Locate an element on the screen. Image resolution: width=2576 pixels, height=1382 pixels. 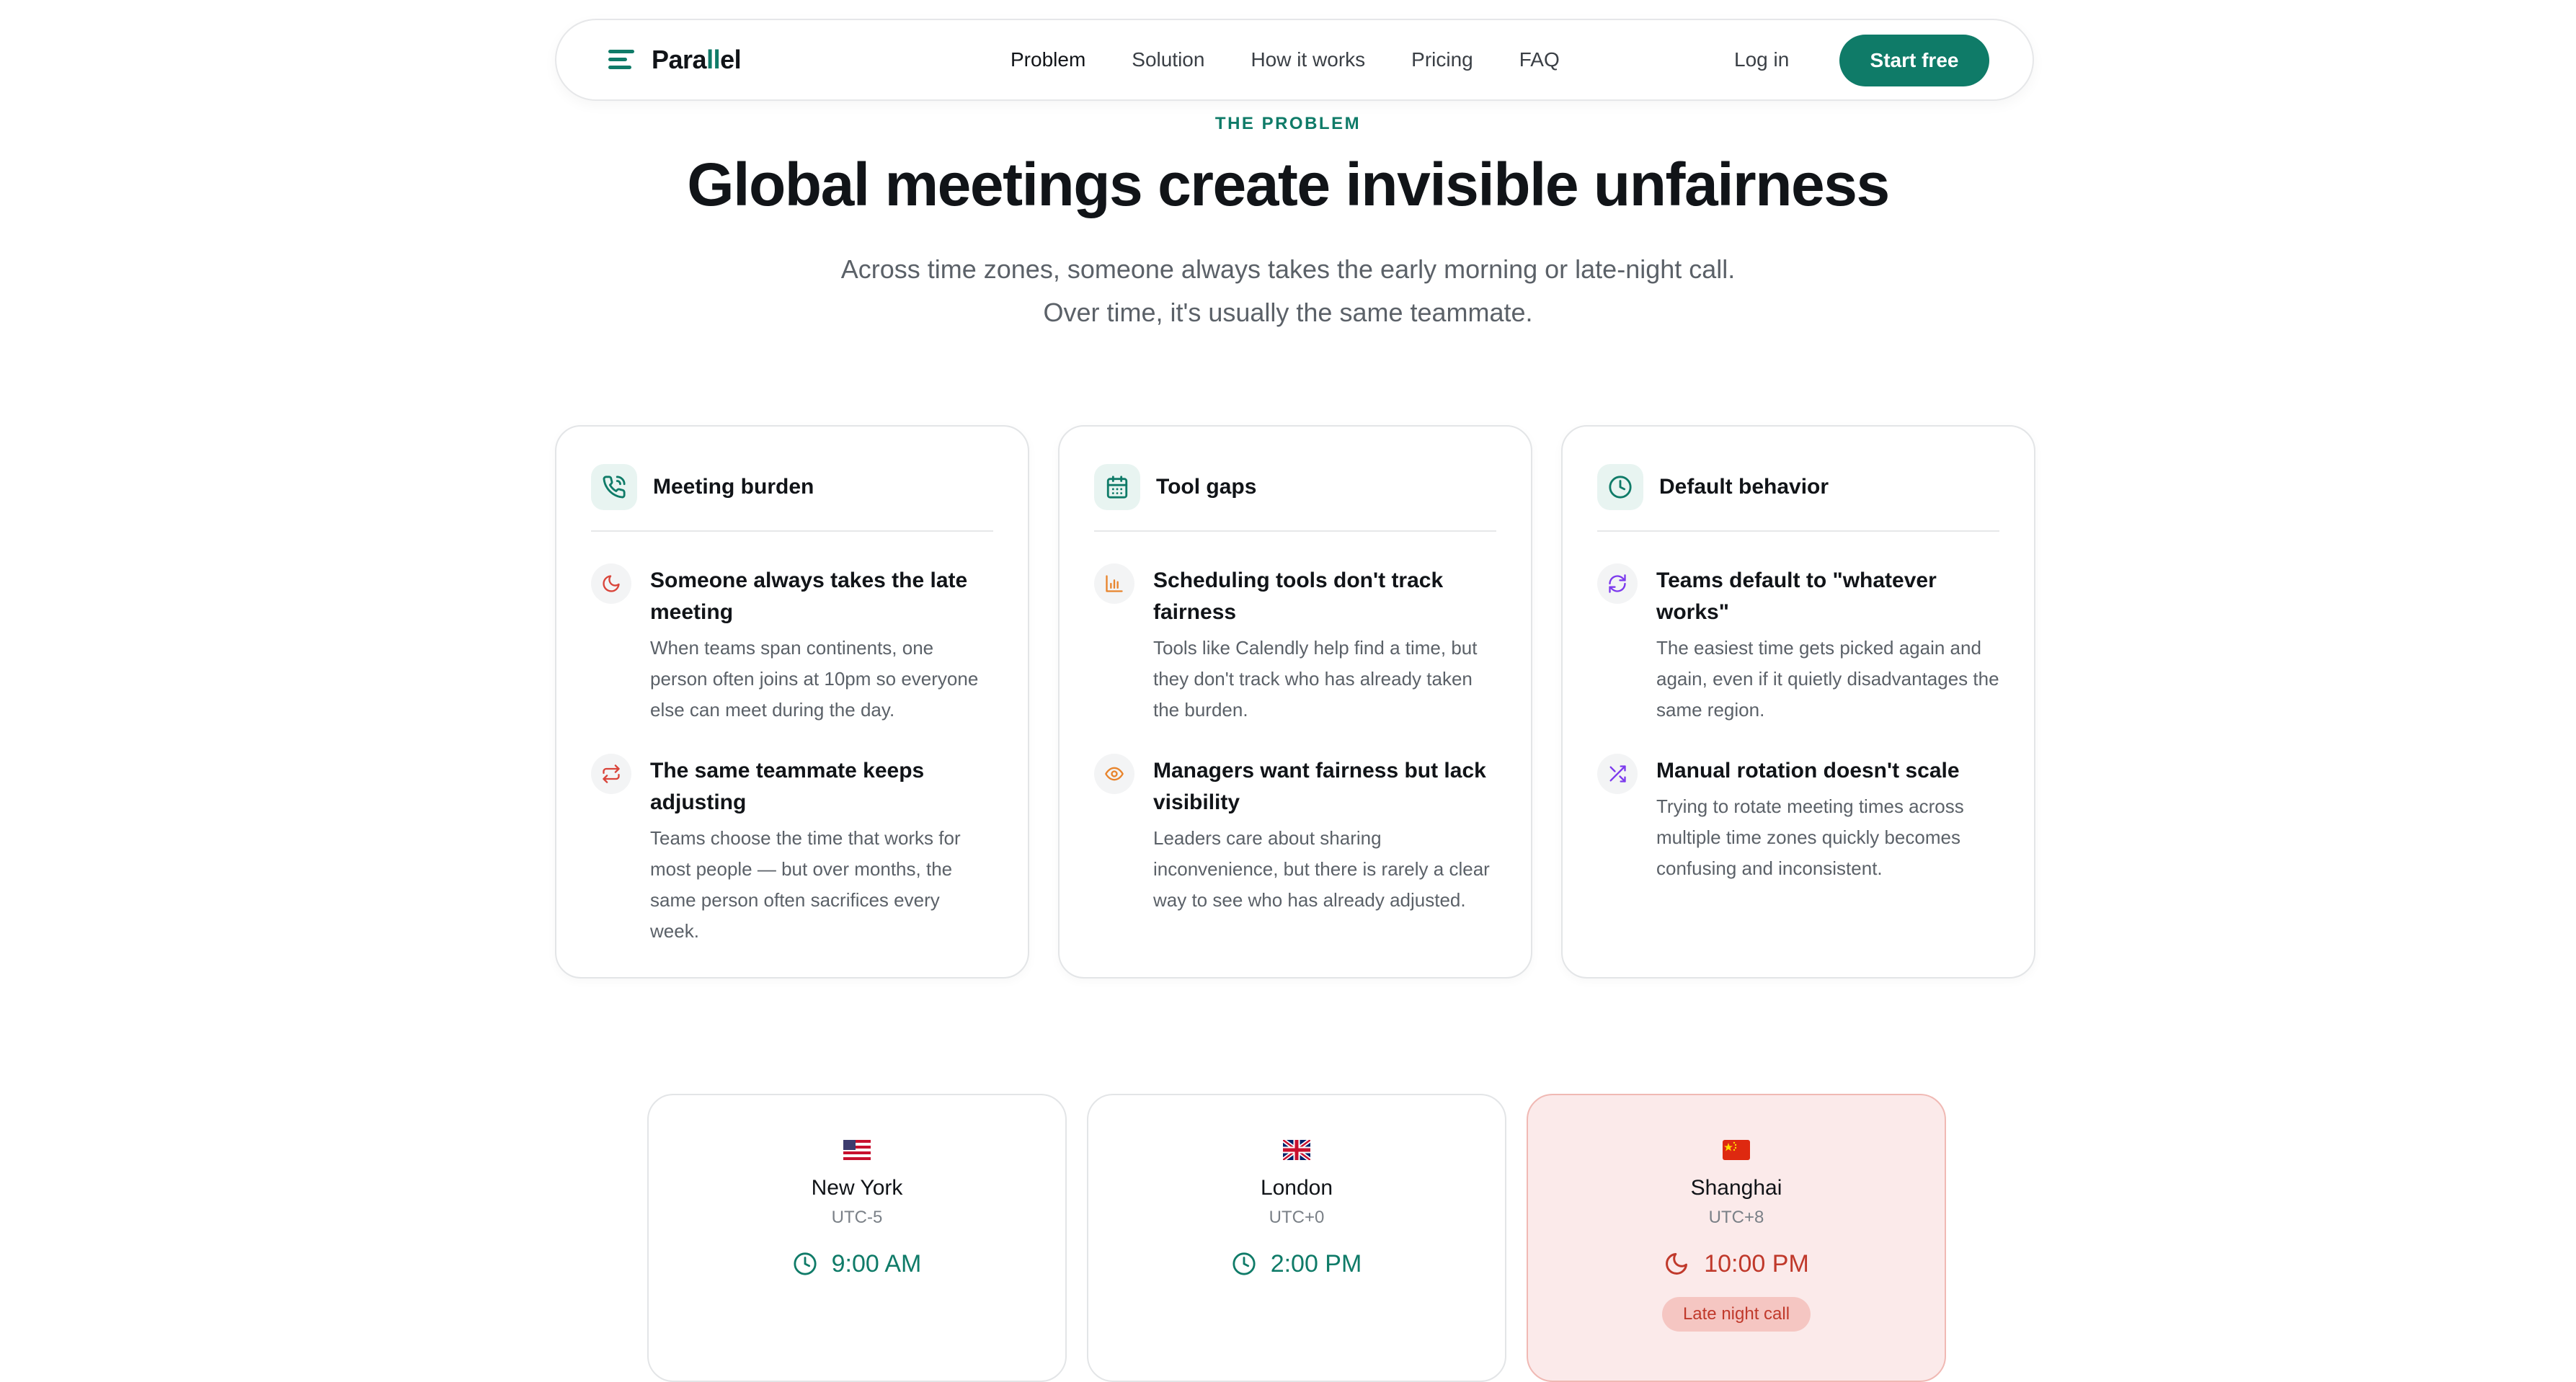
utc-offset: UTC+0 is located at coordinates (1297, 1217).